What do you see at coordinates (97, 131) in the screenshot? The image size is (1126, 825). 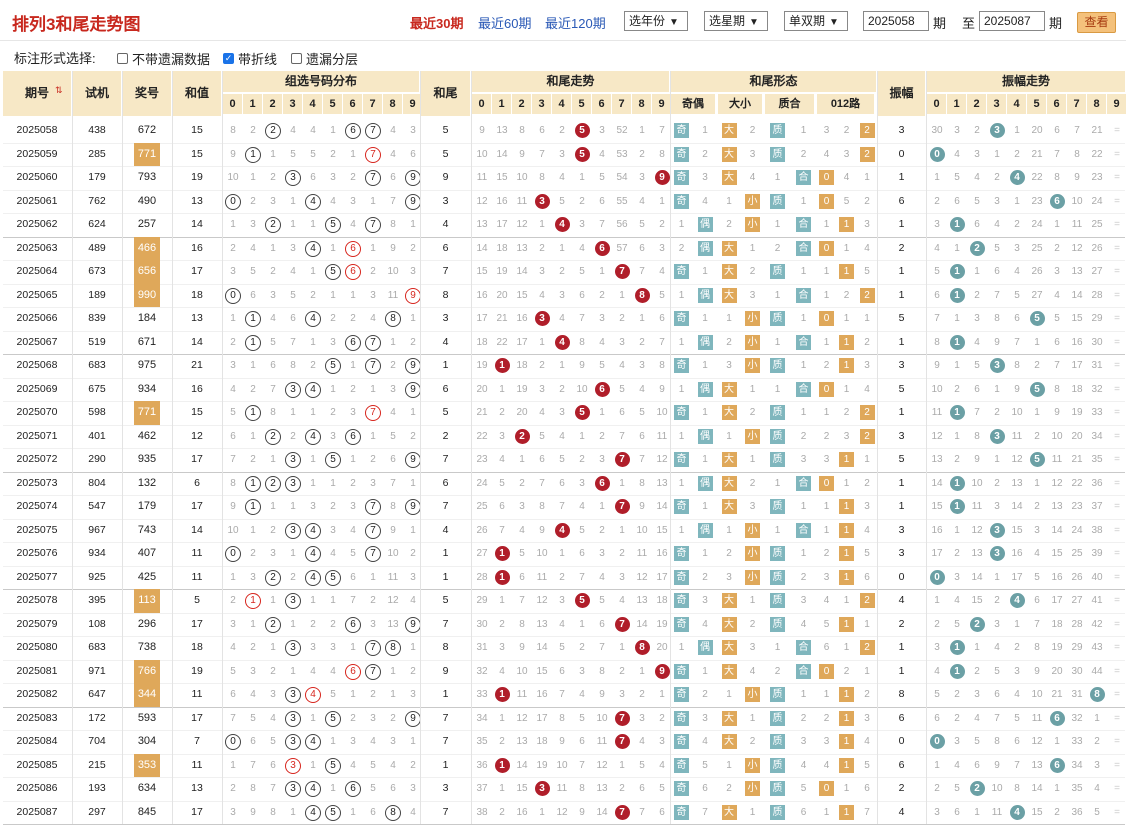 I see `test-number-cell: 438` at bounding box center [97, 131].